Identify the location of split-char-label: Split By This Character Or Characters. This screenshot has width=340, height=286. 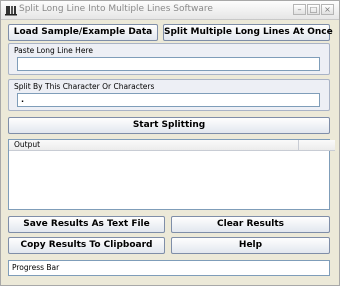
(84, 86).